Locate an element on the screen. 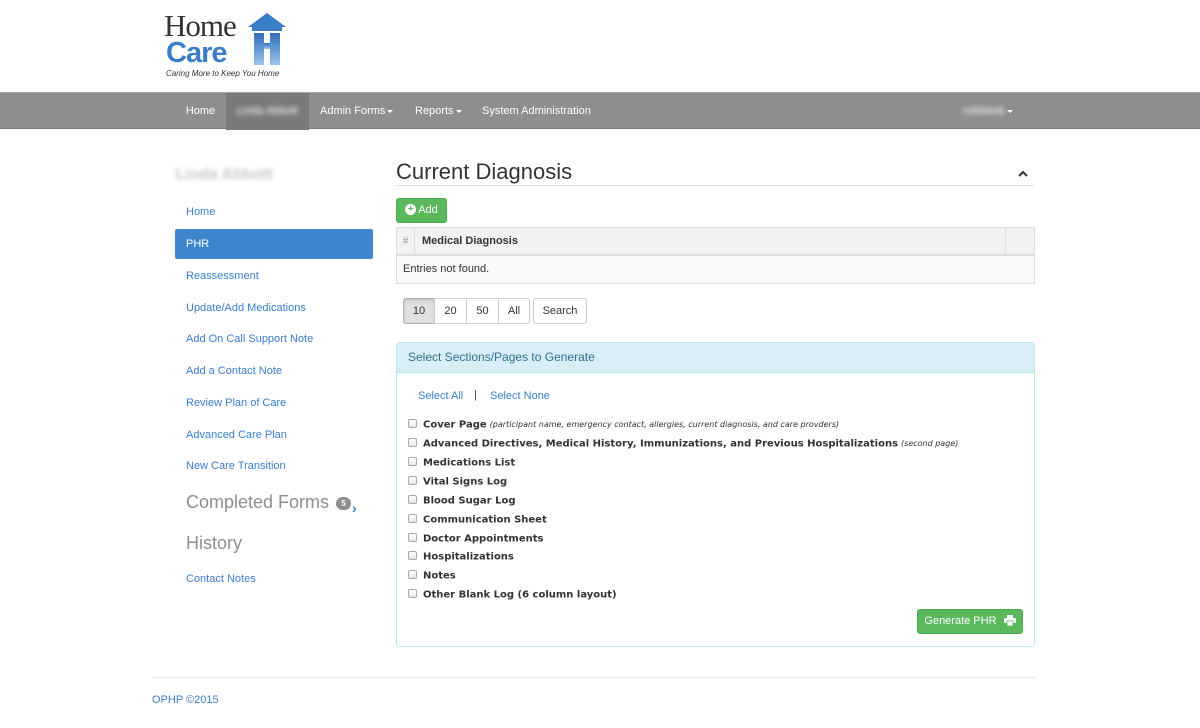  user-menu: robbiesk is located at coordinates (988, 111).